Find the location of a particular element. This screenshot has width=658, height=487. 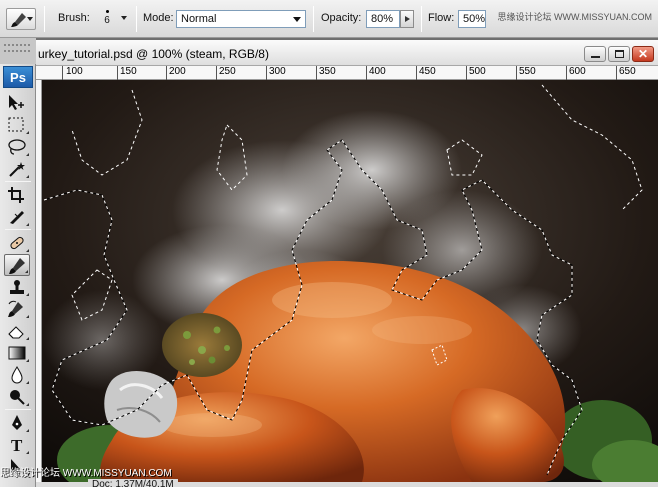

gradient-icon is located at coordinates (17, 353).